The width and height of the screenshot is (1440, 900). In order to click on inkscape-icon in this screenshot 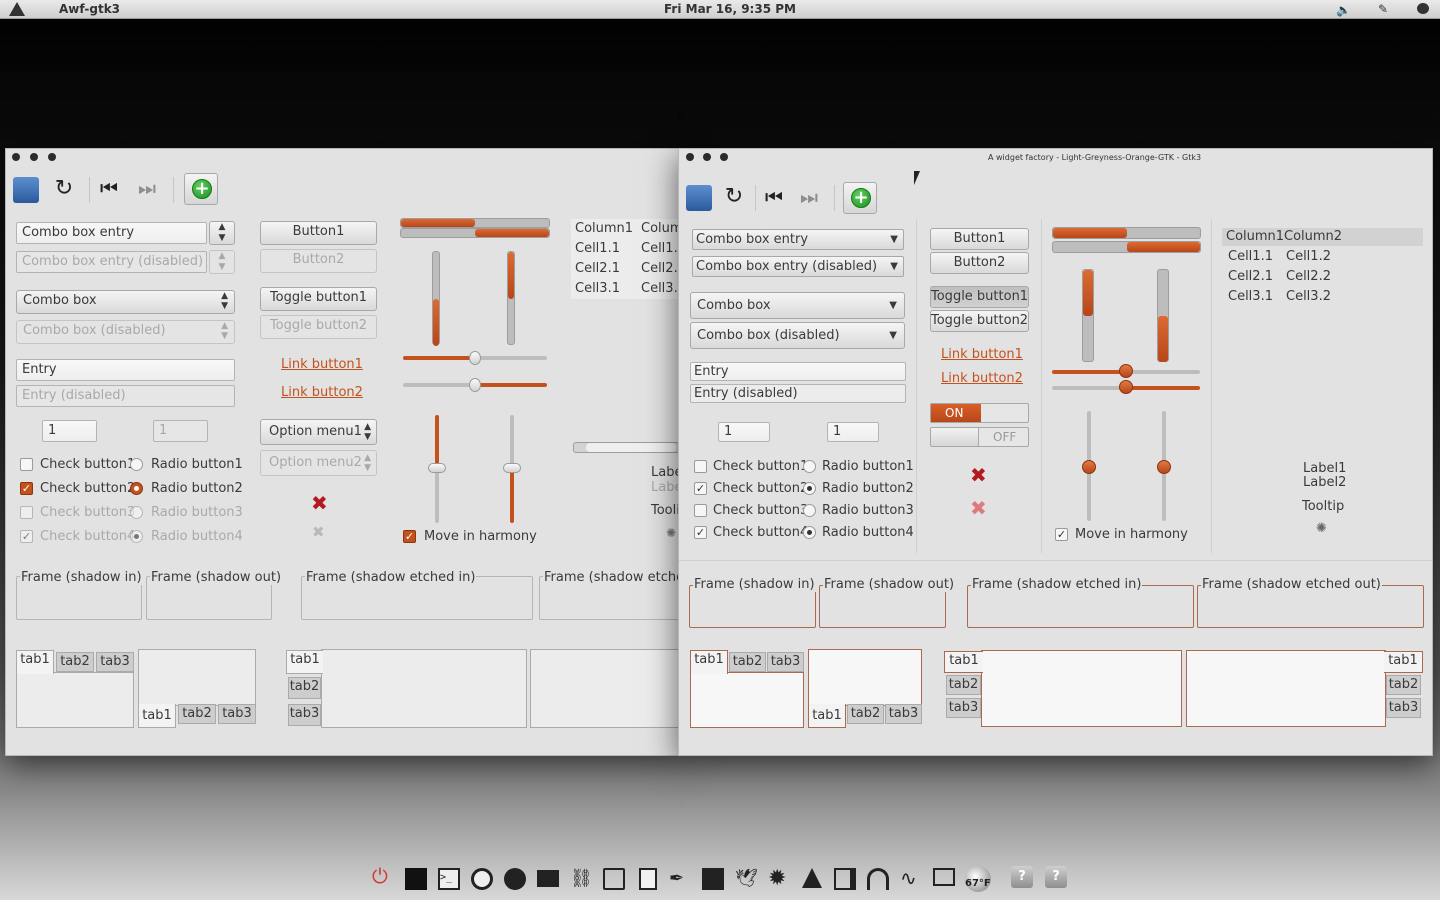, I will do `click(812, 878)`.